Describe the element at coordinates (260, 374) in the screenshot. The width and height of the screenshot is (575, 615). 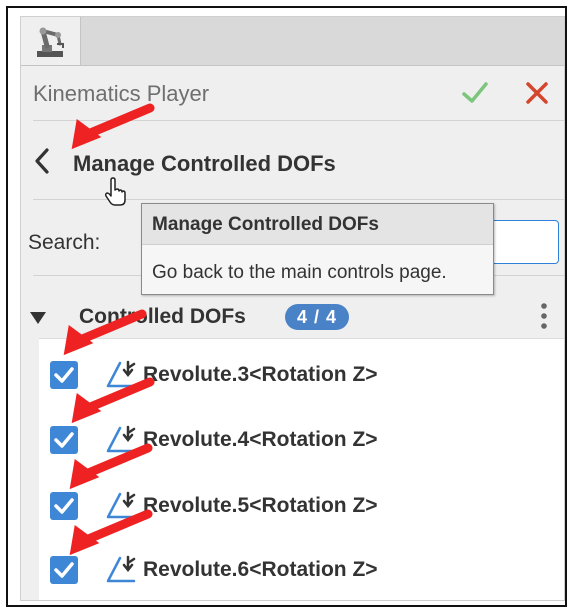
I see `dof-label: Revolute.3<Rotation Z>` at that location.